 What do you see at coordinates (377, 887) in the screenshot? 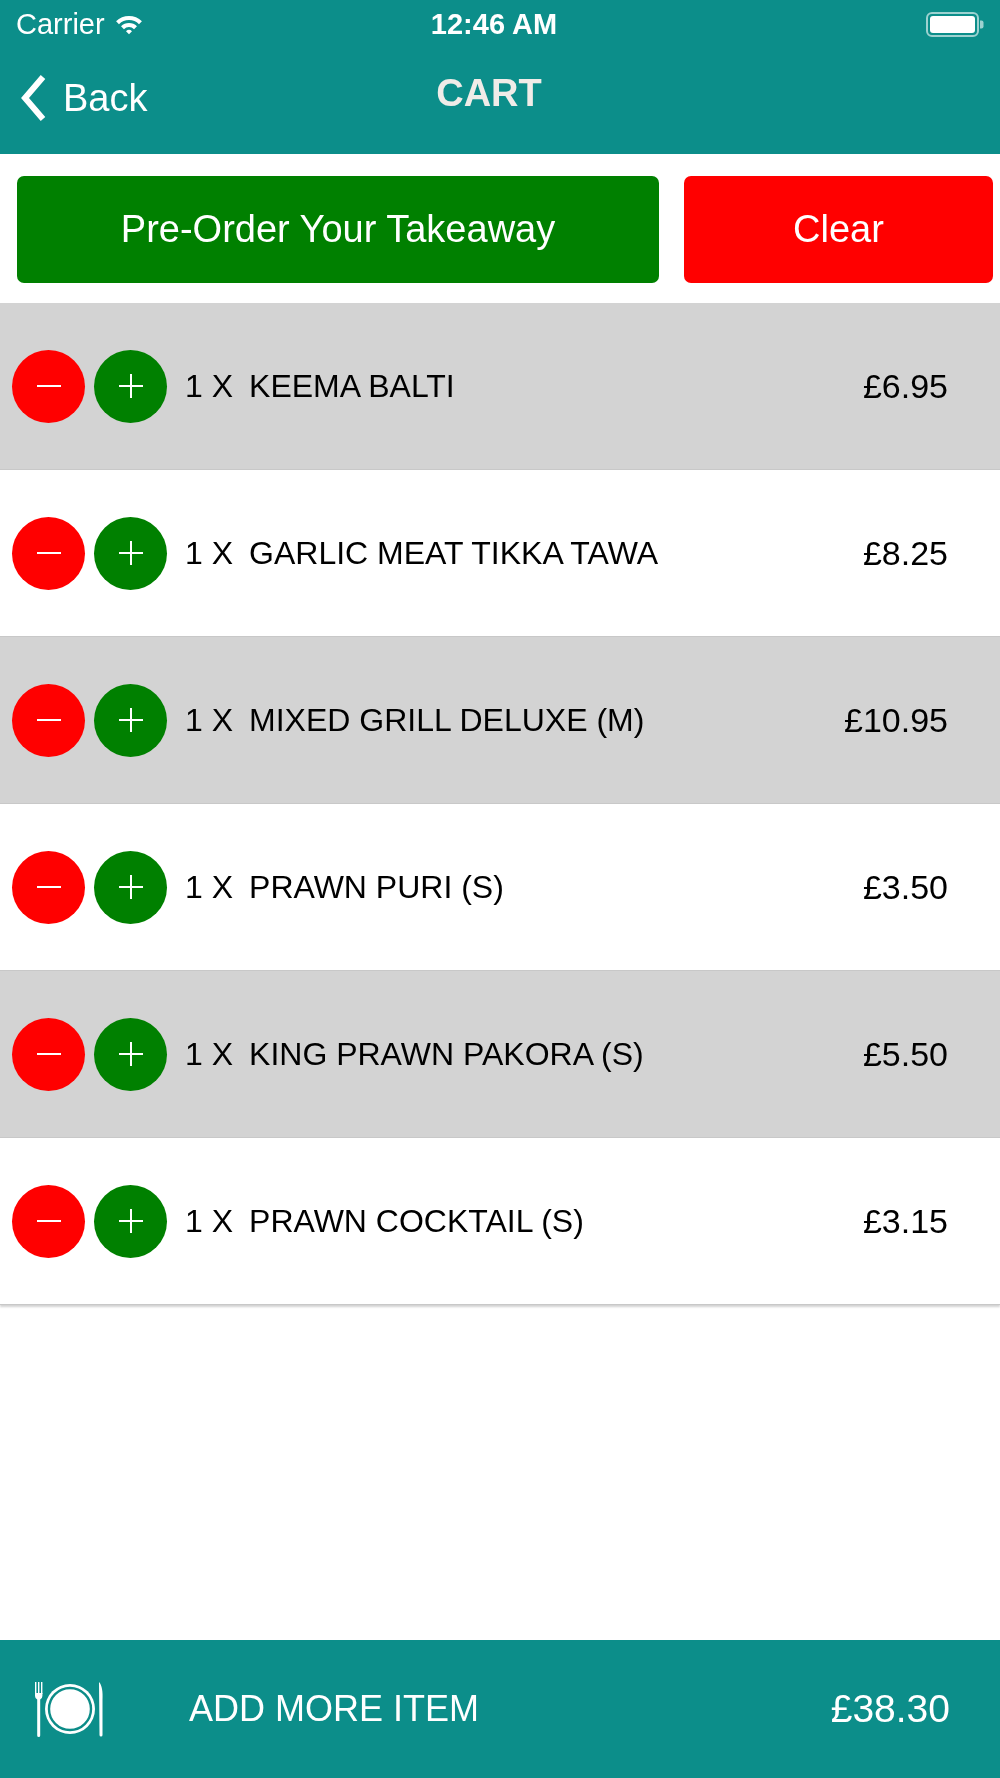
I see `item-name: PRAWN PURI (S)` at bounding box center [377, 887].